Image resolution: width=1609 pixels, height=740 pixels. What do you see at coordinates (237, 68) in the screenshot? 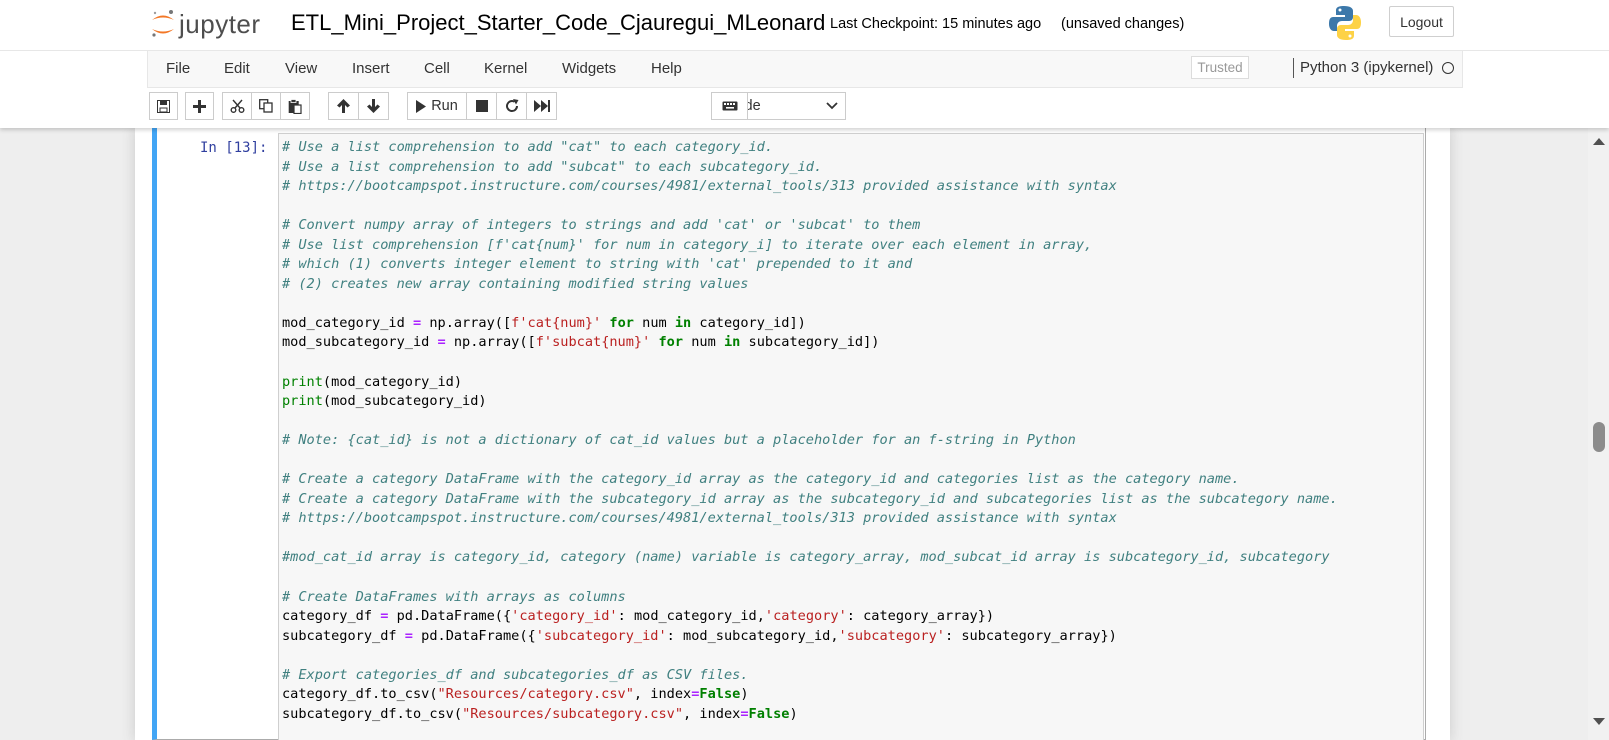
I see `menu-edit: Edit` at bounding box center [237, 68].